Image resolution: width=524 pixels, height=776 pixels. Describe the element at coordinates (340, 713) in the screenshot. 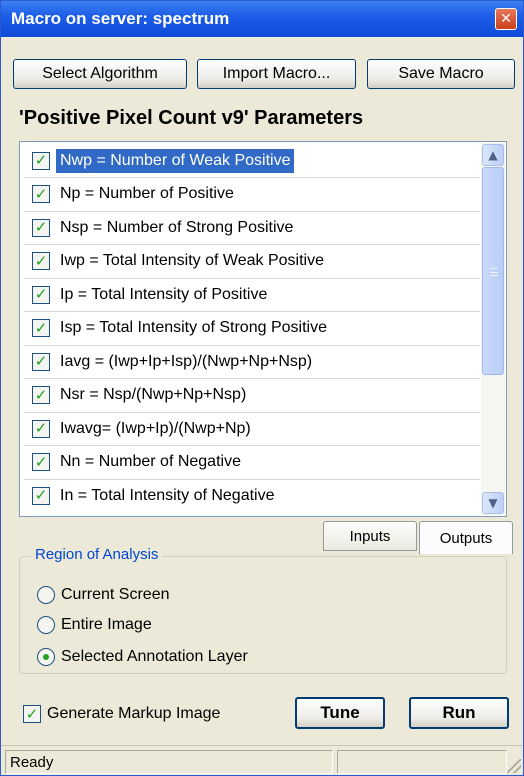

I see `tune-button: Tune` at that location.